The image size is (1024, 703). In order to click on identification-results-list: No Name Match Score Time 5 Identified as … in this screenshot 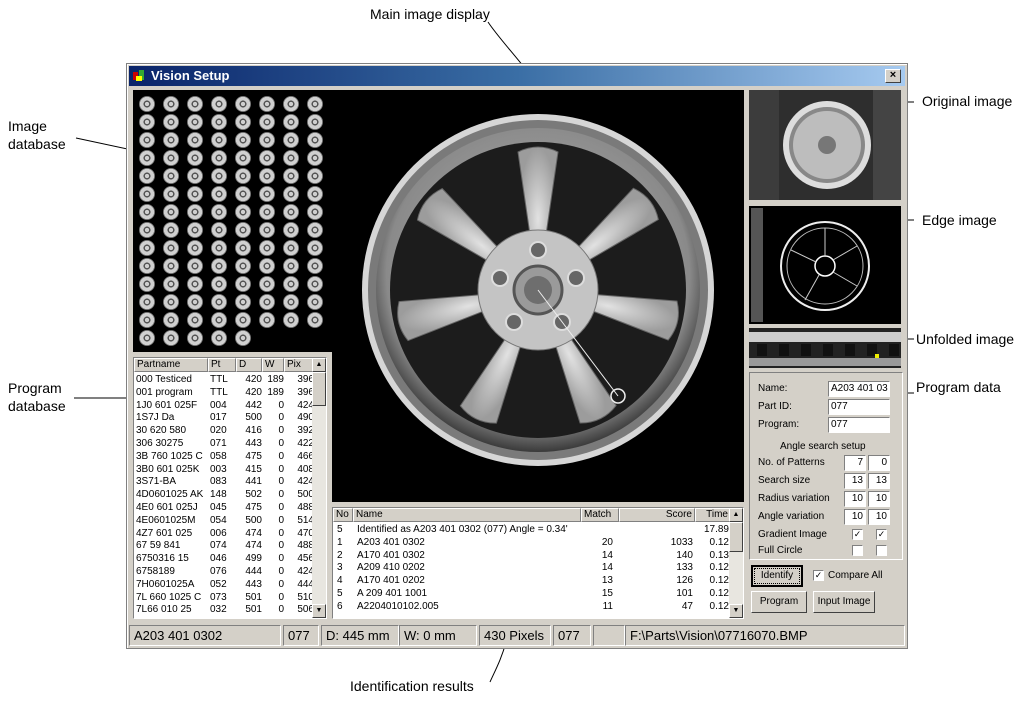, I will do `click(538, 563)`.